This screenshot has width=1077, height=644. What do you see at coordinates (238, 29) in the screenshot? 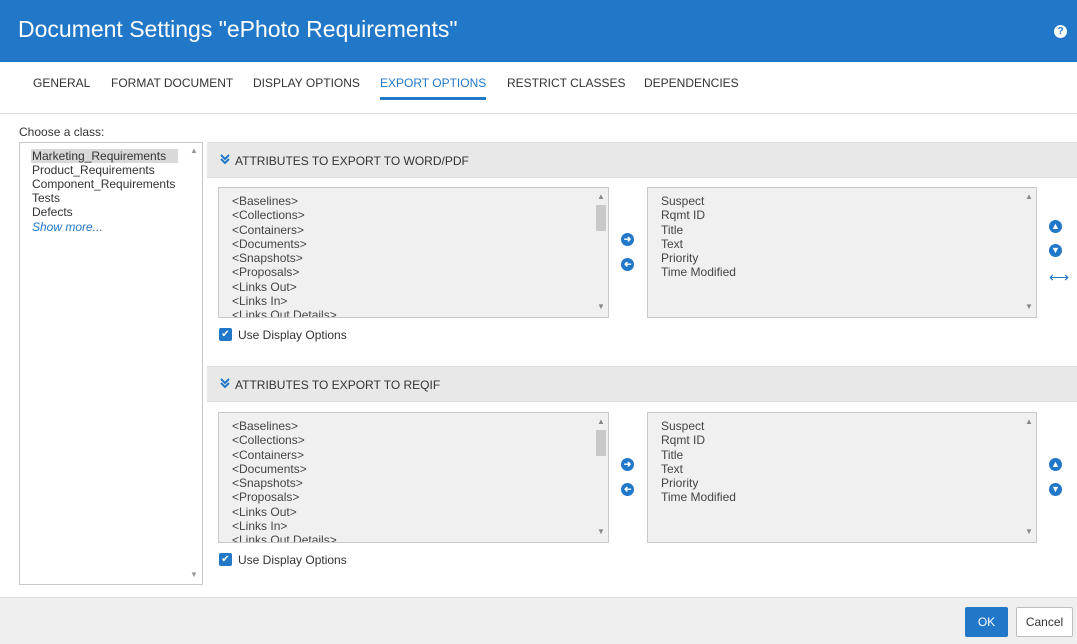
I see `dialog-title: Document Settings "ePhoto Requirements"` at bounding box center [238, 29].